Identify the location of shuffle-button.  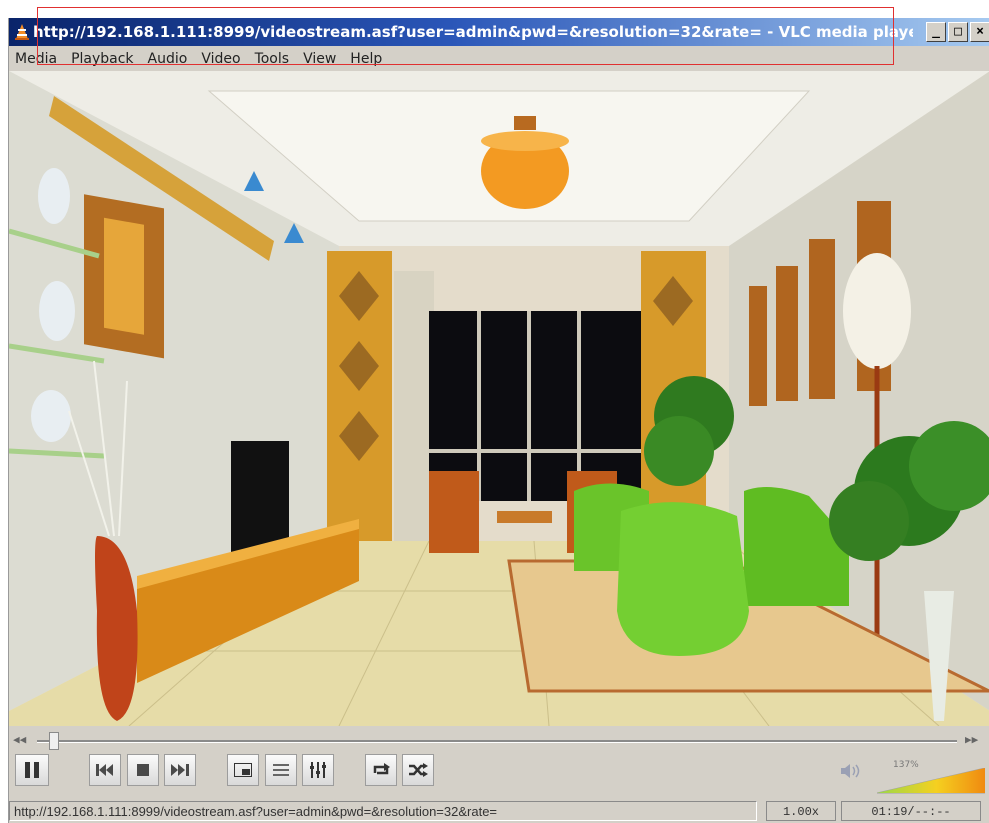
(418, 770).